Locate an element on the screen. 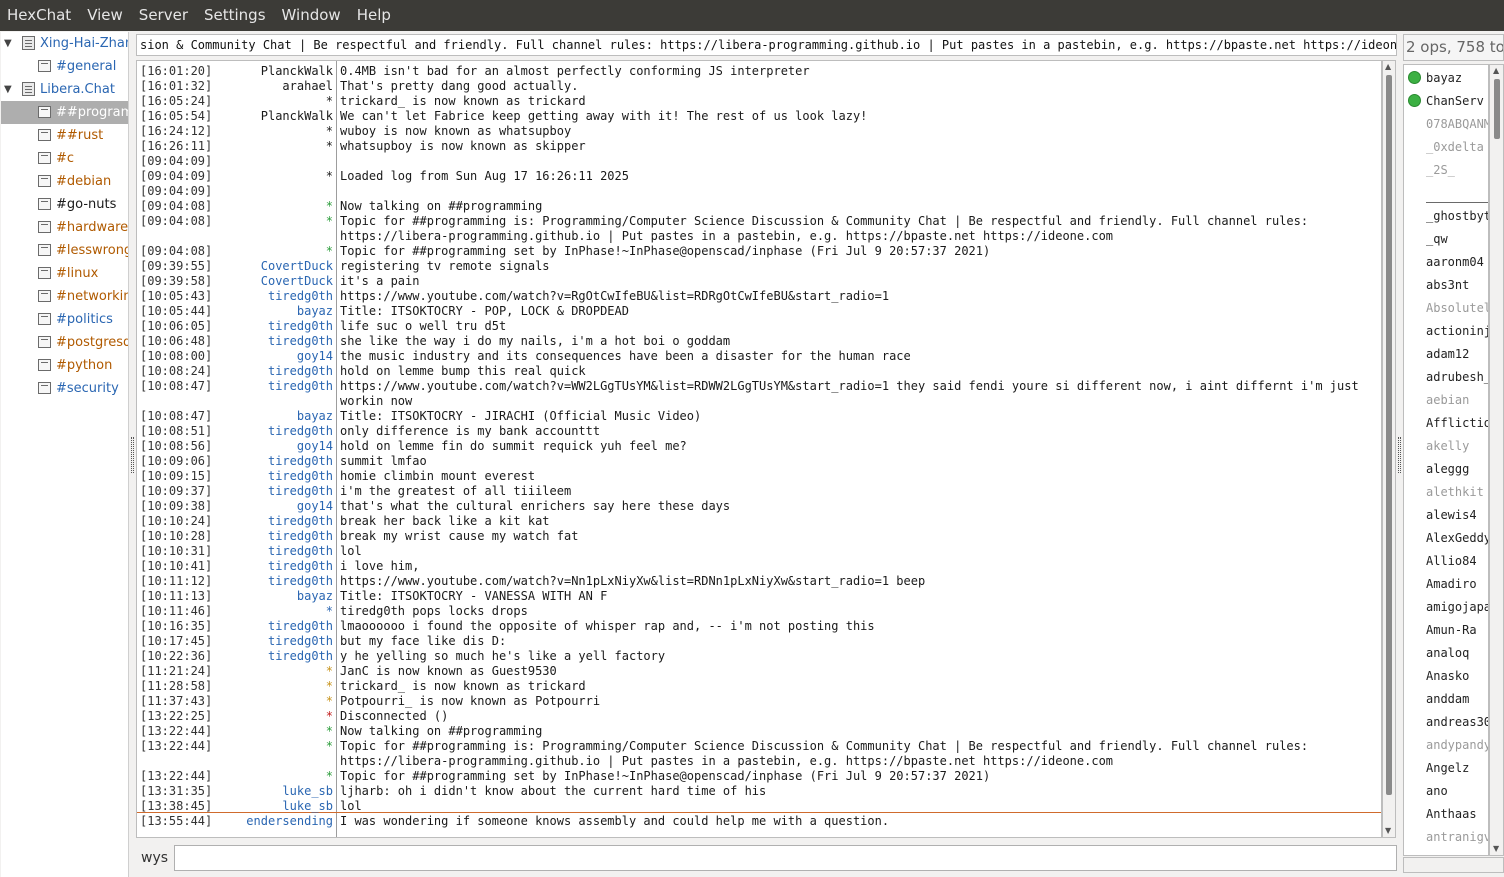  user-list-item: adrubesh_ is located at coordinates (1457, 377).